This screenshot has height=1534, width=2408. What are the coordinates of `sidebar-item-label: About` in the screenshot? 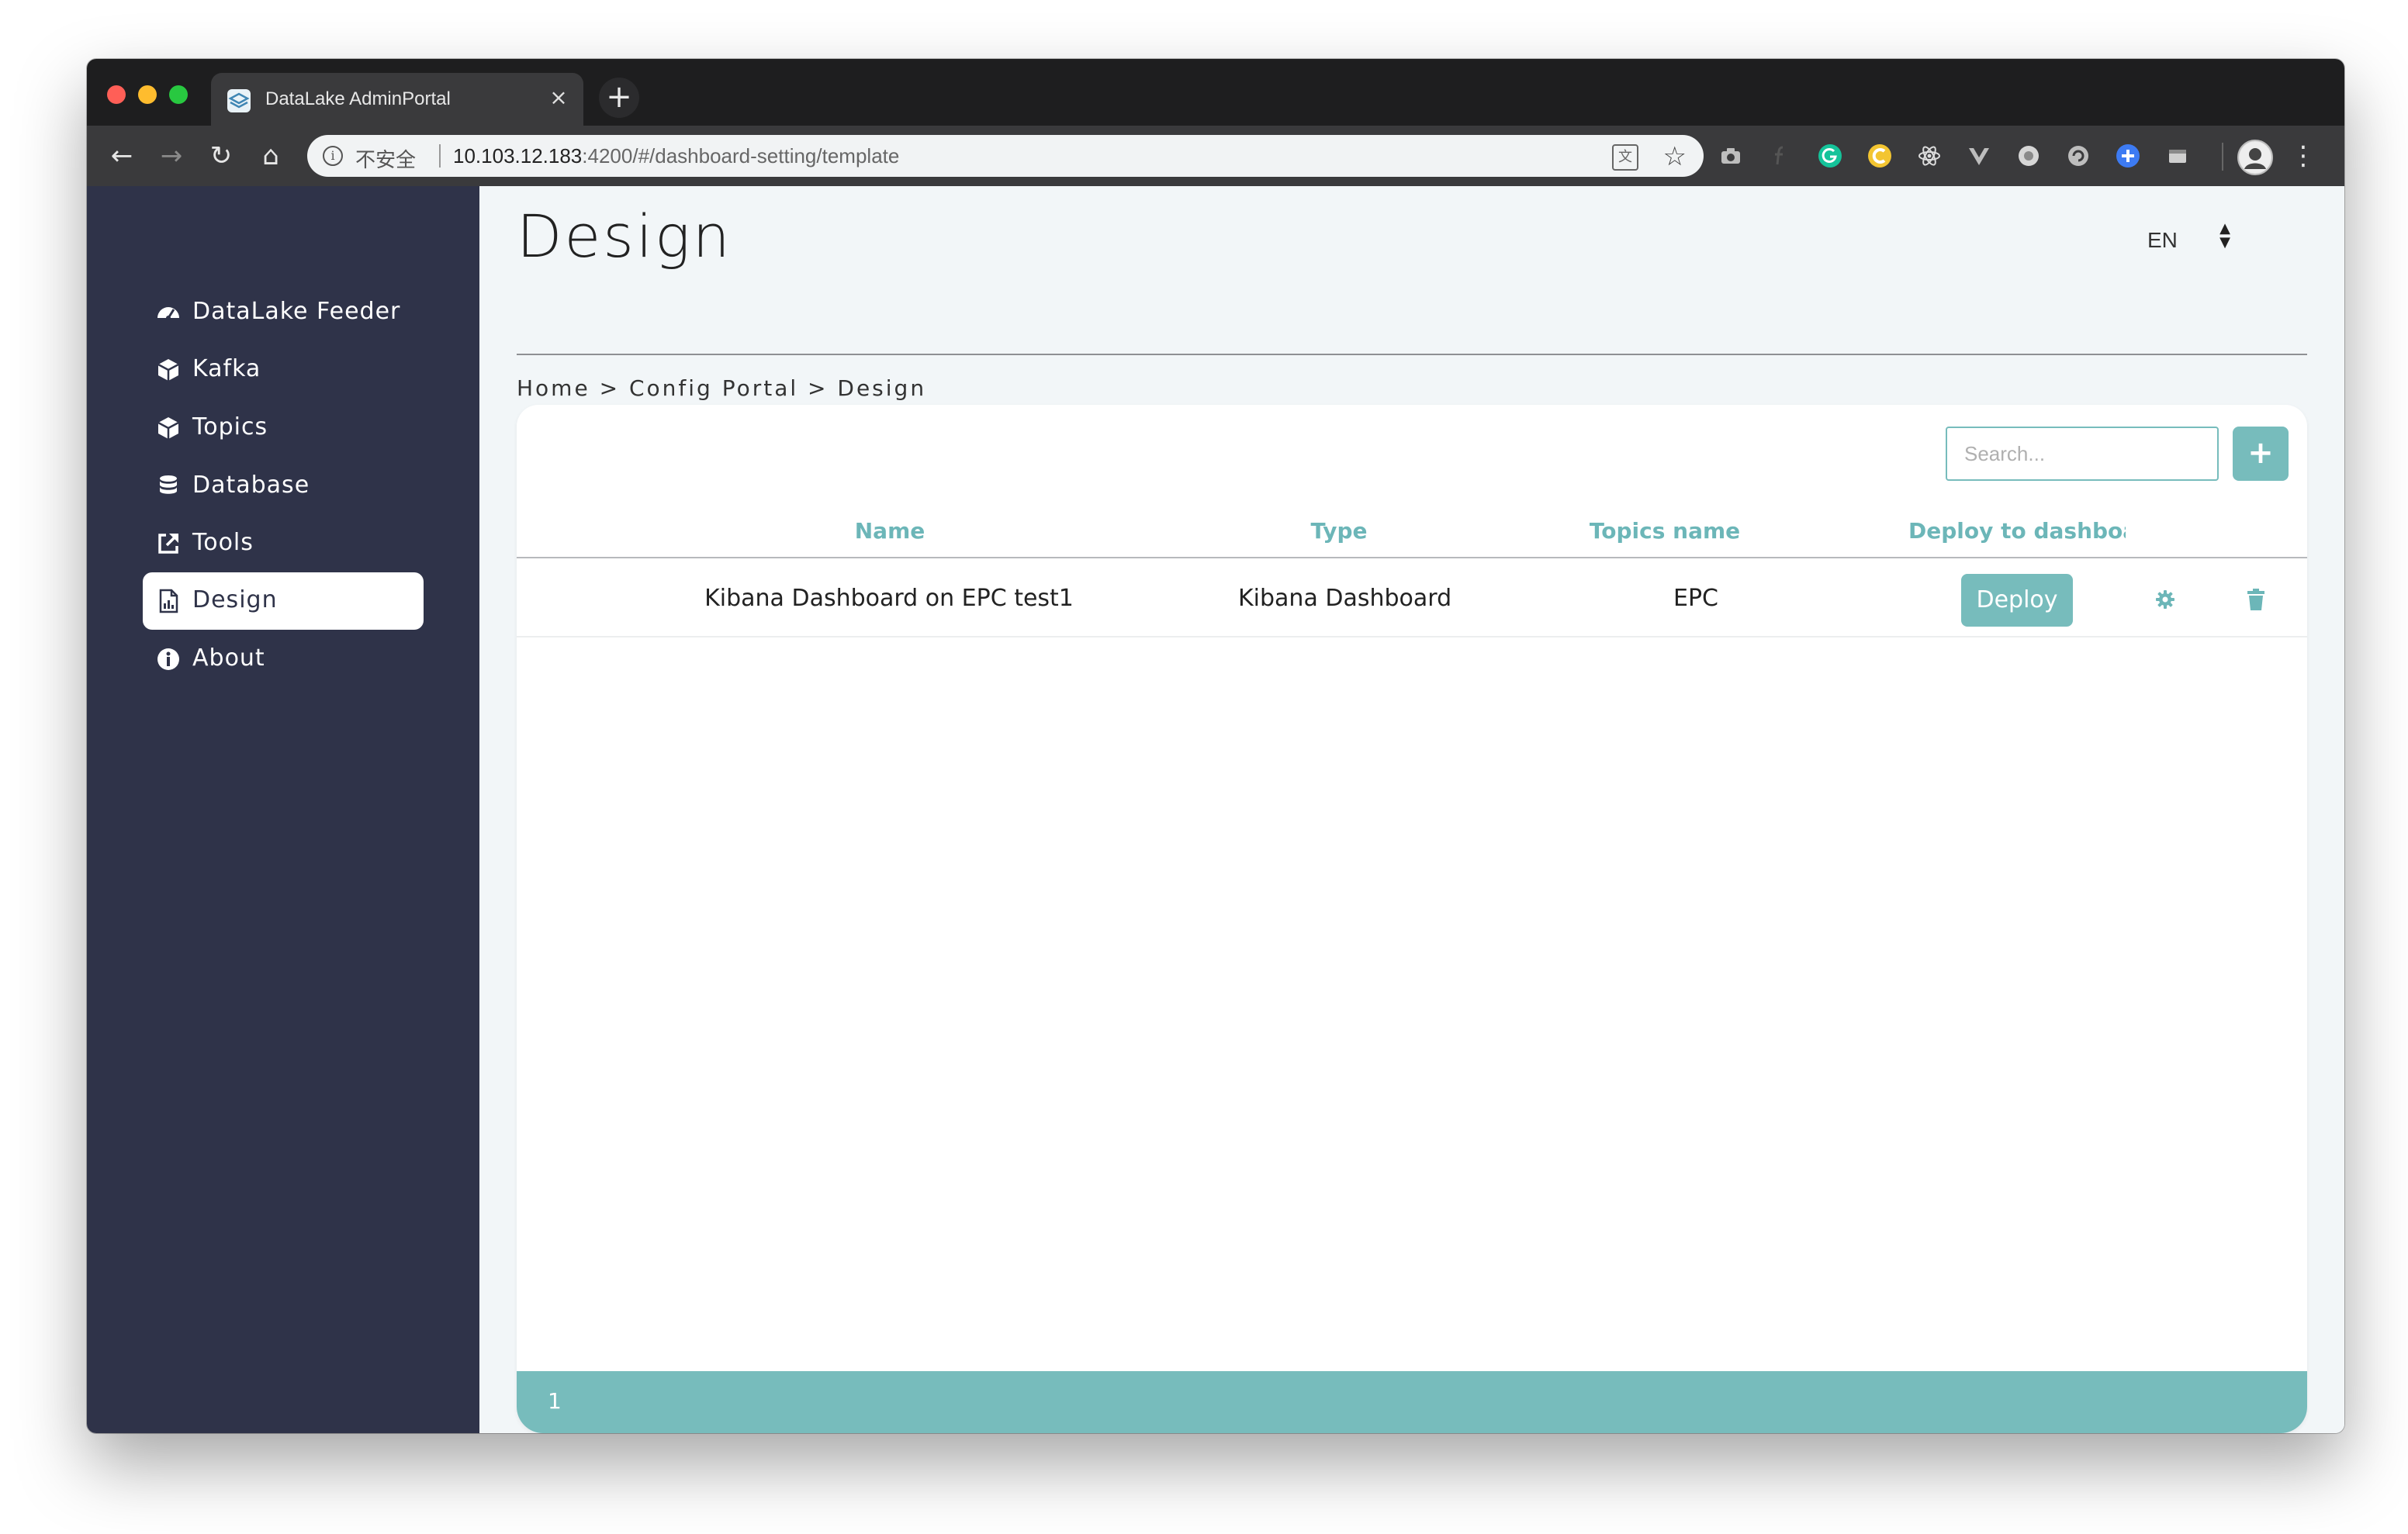 It's located at (228, 658).